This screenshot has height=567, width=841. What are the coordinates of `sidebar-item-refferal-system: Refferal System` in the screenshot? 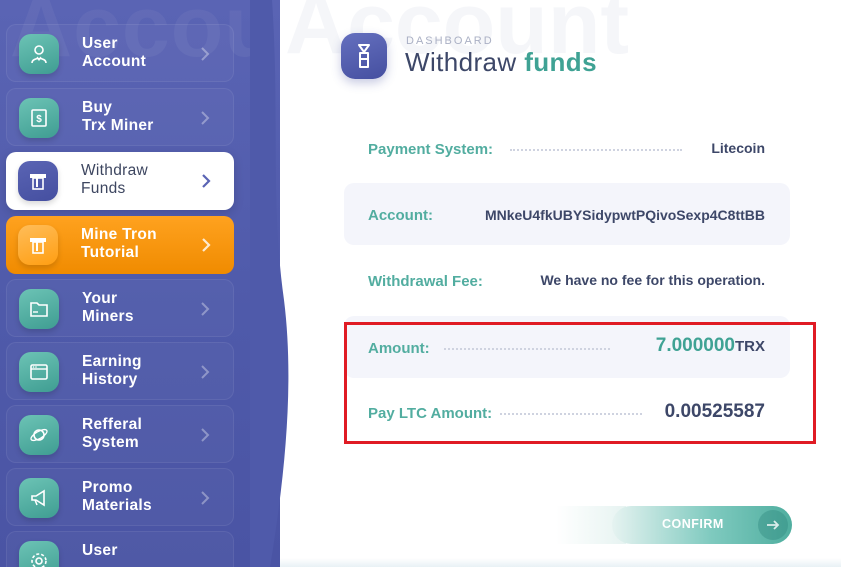 It's located at (120, 434).